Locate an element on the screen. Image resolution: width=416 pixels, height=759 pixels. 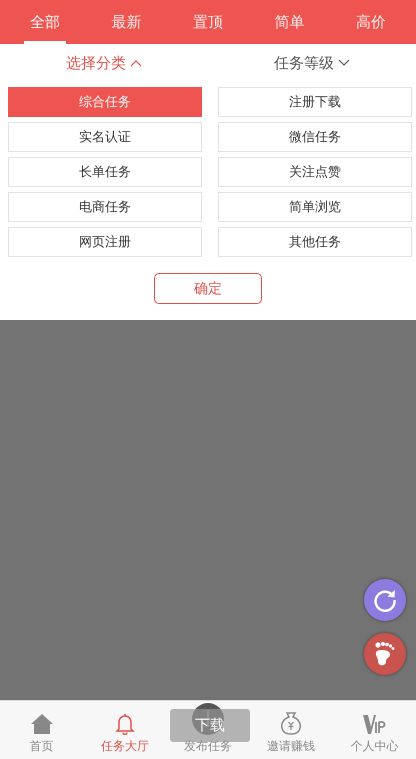
tab: 最新 is located at coordinates (126, 22).